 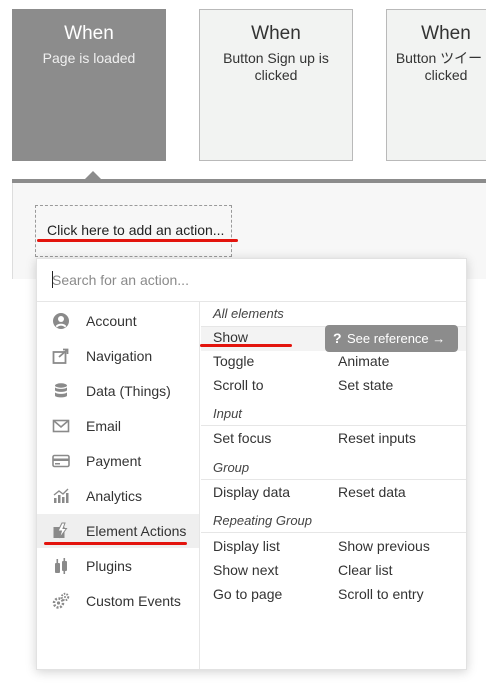 What do you see at coordinates (238, 385) in the screenshot?
I see `action-scroll-to: Scroll to` at bounding box center [238, 385].